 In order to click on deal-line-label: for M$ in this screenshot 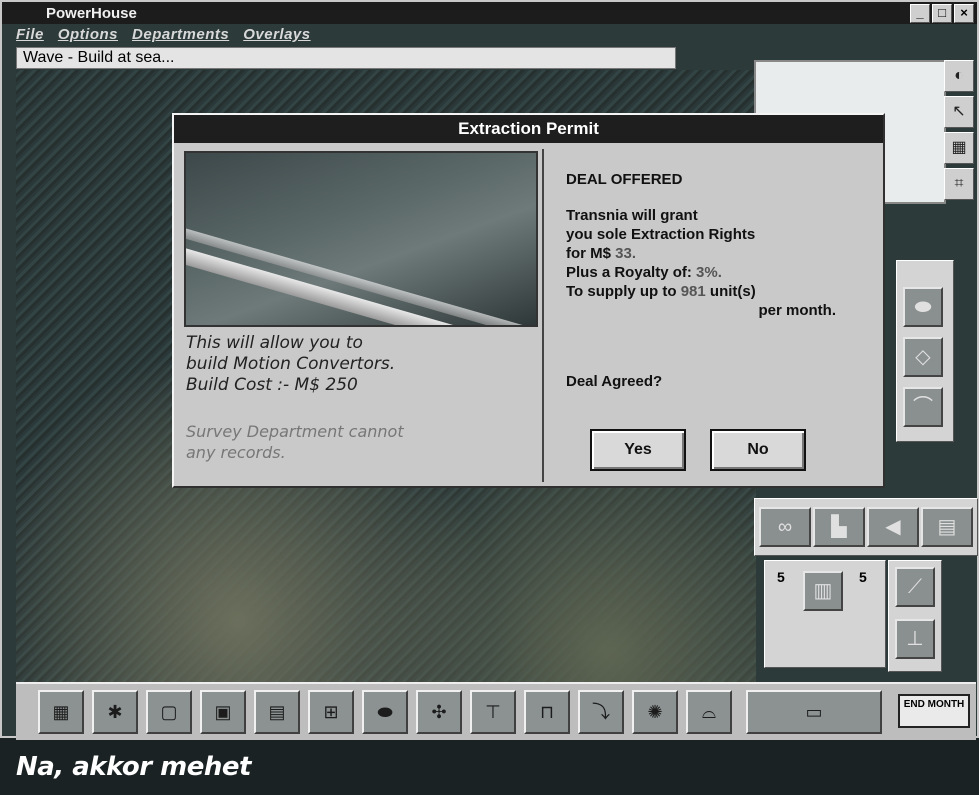, I will do `click(588, 253)`.